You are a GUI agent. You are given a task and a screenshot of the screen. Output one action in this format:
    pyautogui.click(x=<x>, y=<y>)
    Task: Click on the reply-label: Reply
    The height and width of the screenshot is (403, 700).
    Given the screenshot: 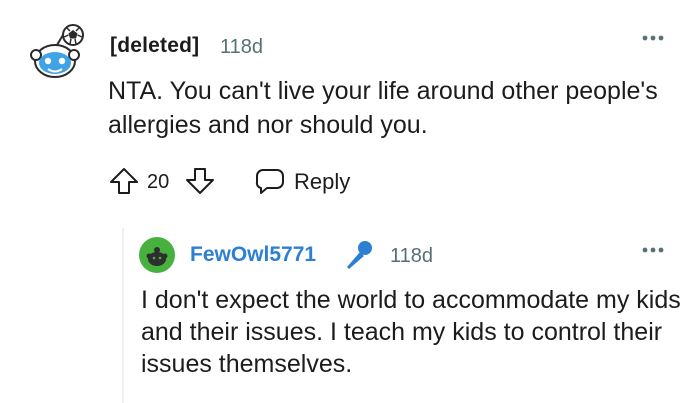 What is the action you would take?
    pyautogui.click(x=322, y=181)
    